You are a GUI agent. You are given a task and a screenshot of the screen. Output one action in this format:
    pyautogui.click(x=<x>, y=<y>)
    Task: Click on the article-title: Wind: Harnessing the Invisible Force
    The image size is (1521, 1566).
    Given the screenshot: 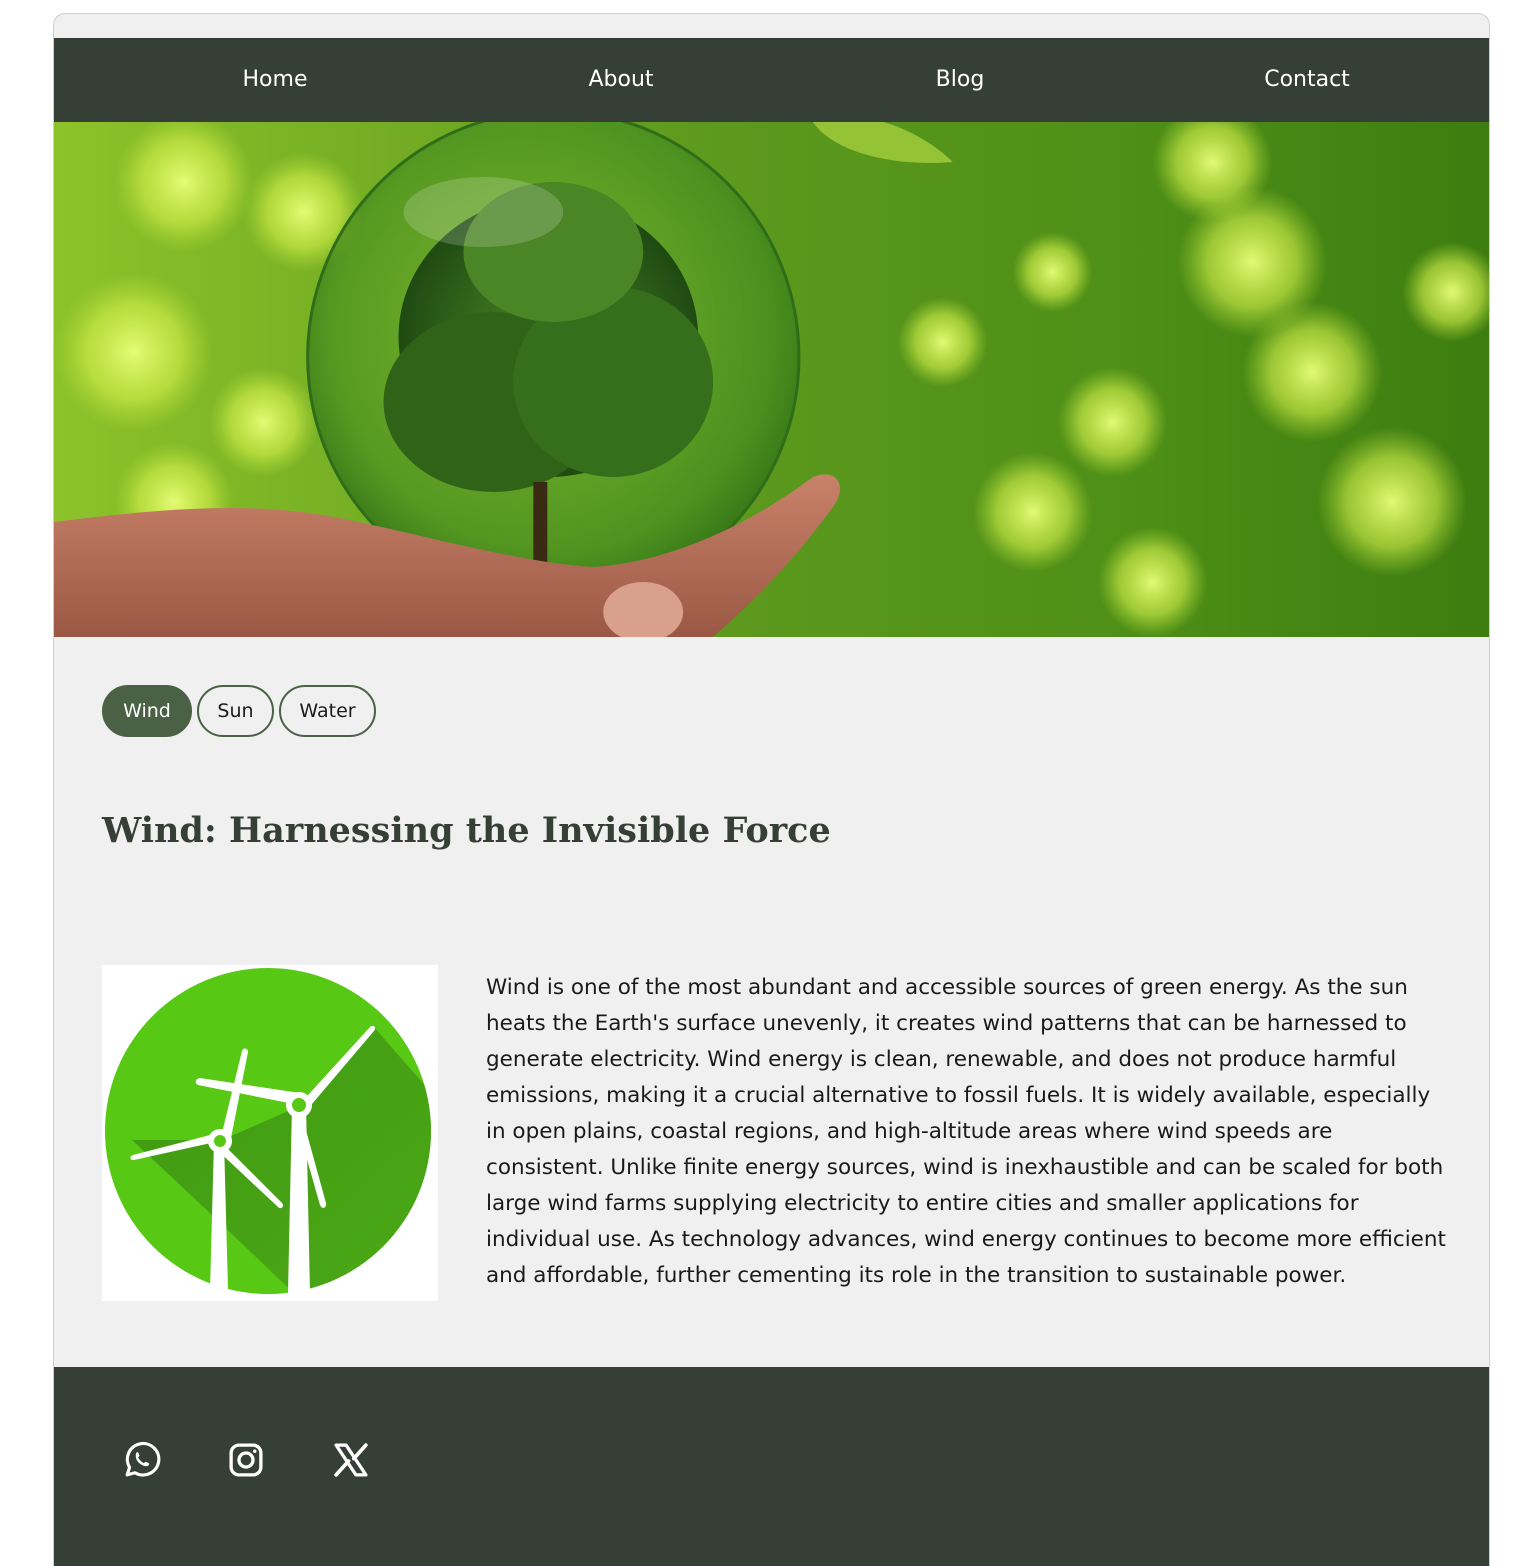 What is the action you would take?
    pyautogui.click(x=466, y=830)
    